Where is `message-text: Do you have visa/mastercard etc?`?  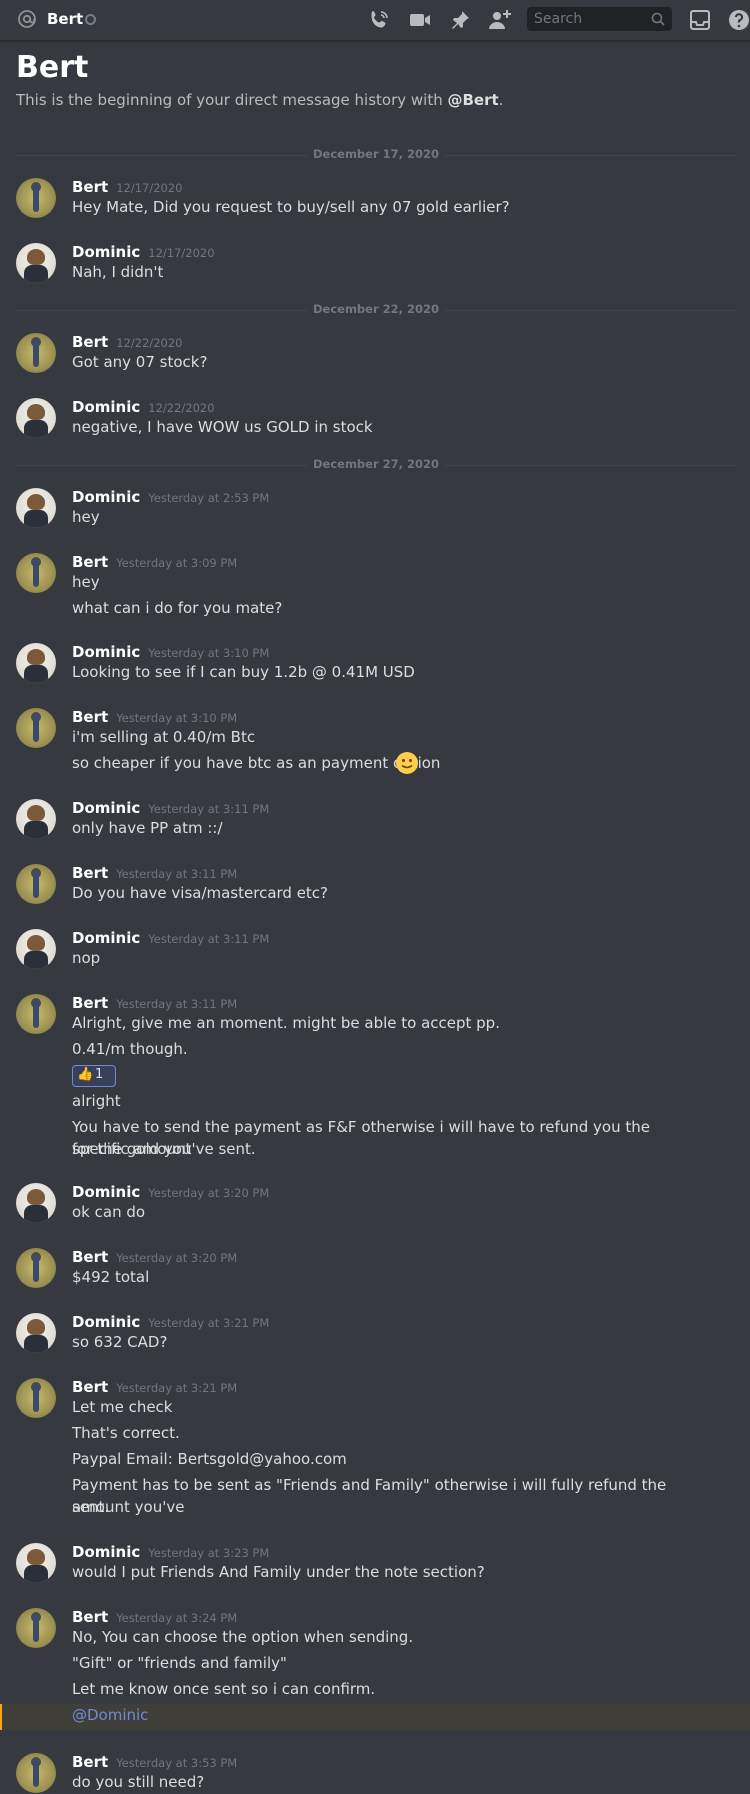
message-text: Do you have visa/mastercard etc? is located at coordinates (200, 893).